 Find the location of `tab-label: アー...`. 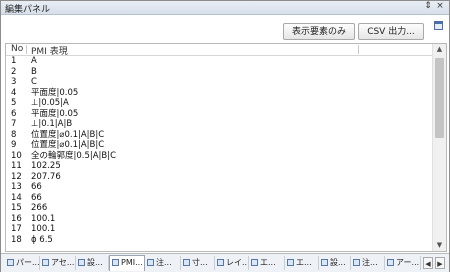

tab-label: アー... is located at coordinates (408, 262).